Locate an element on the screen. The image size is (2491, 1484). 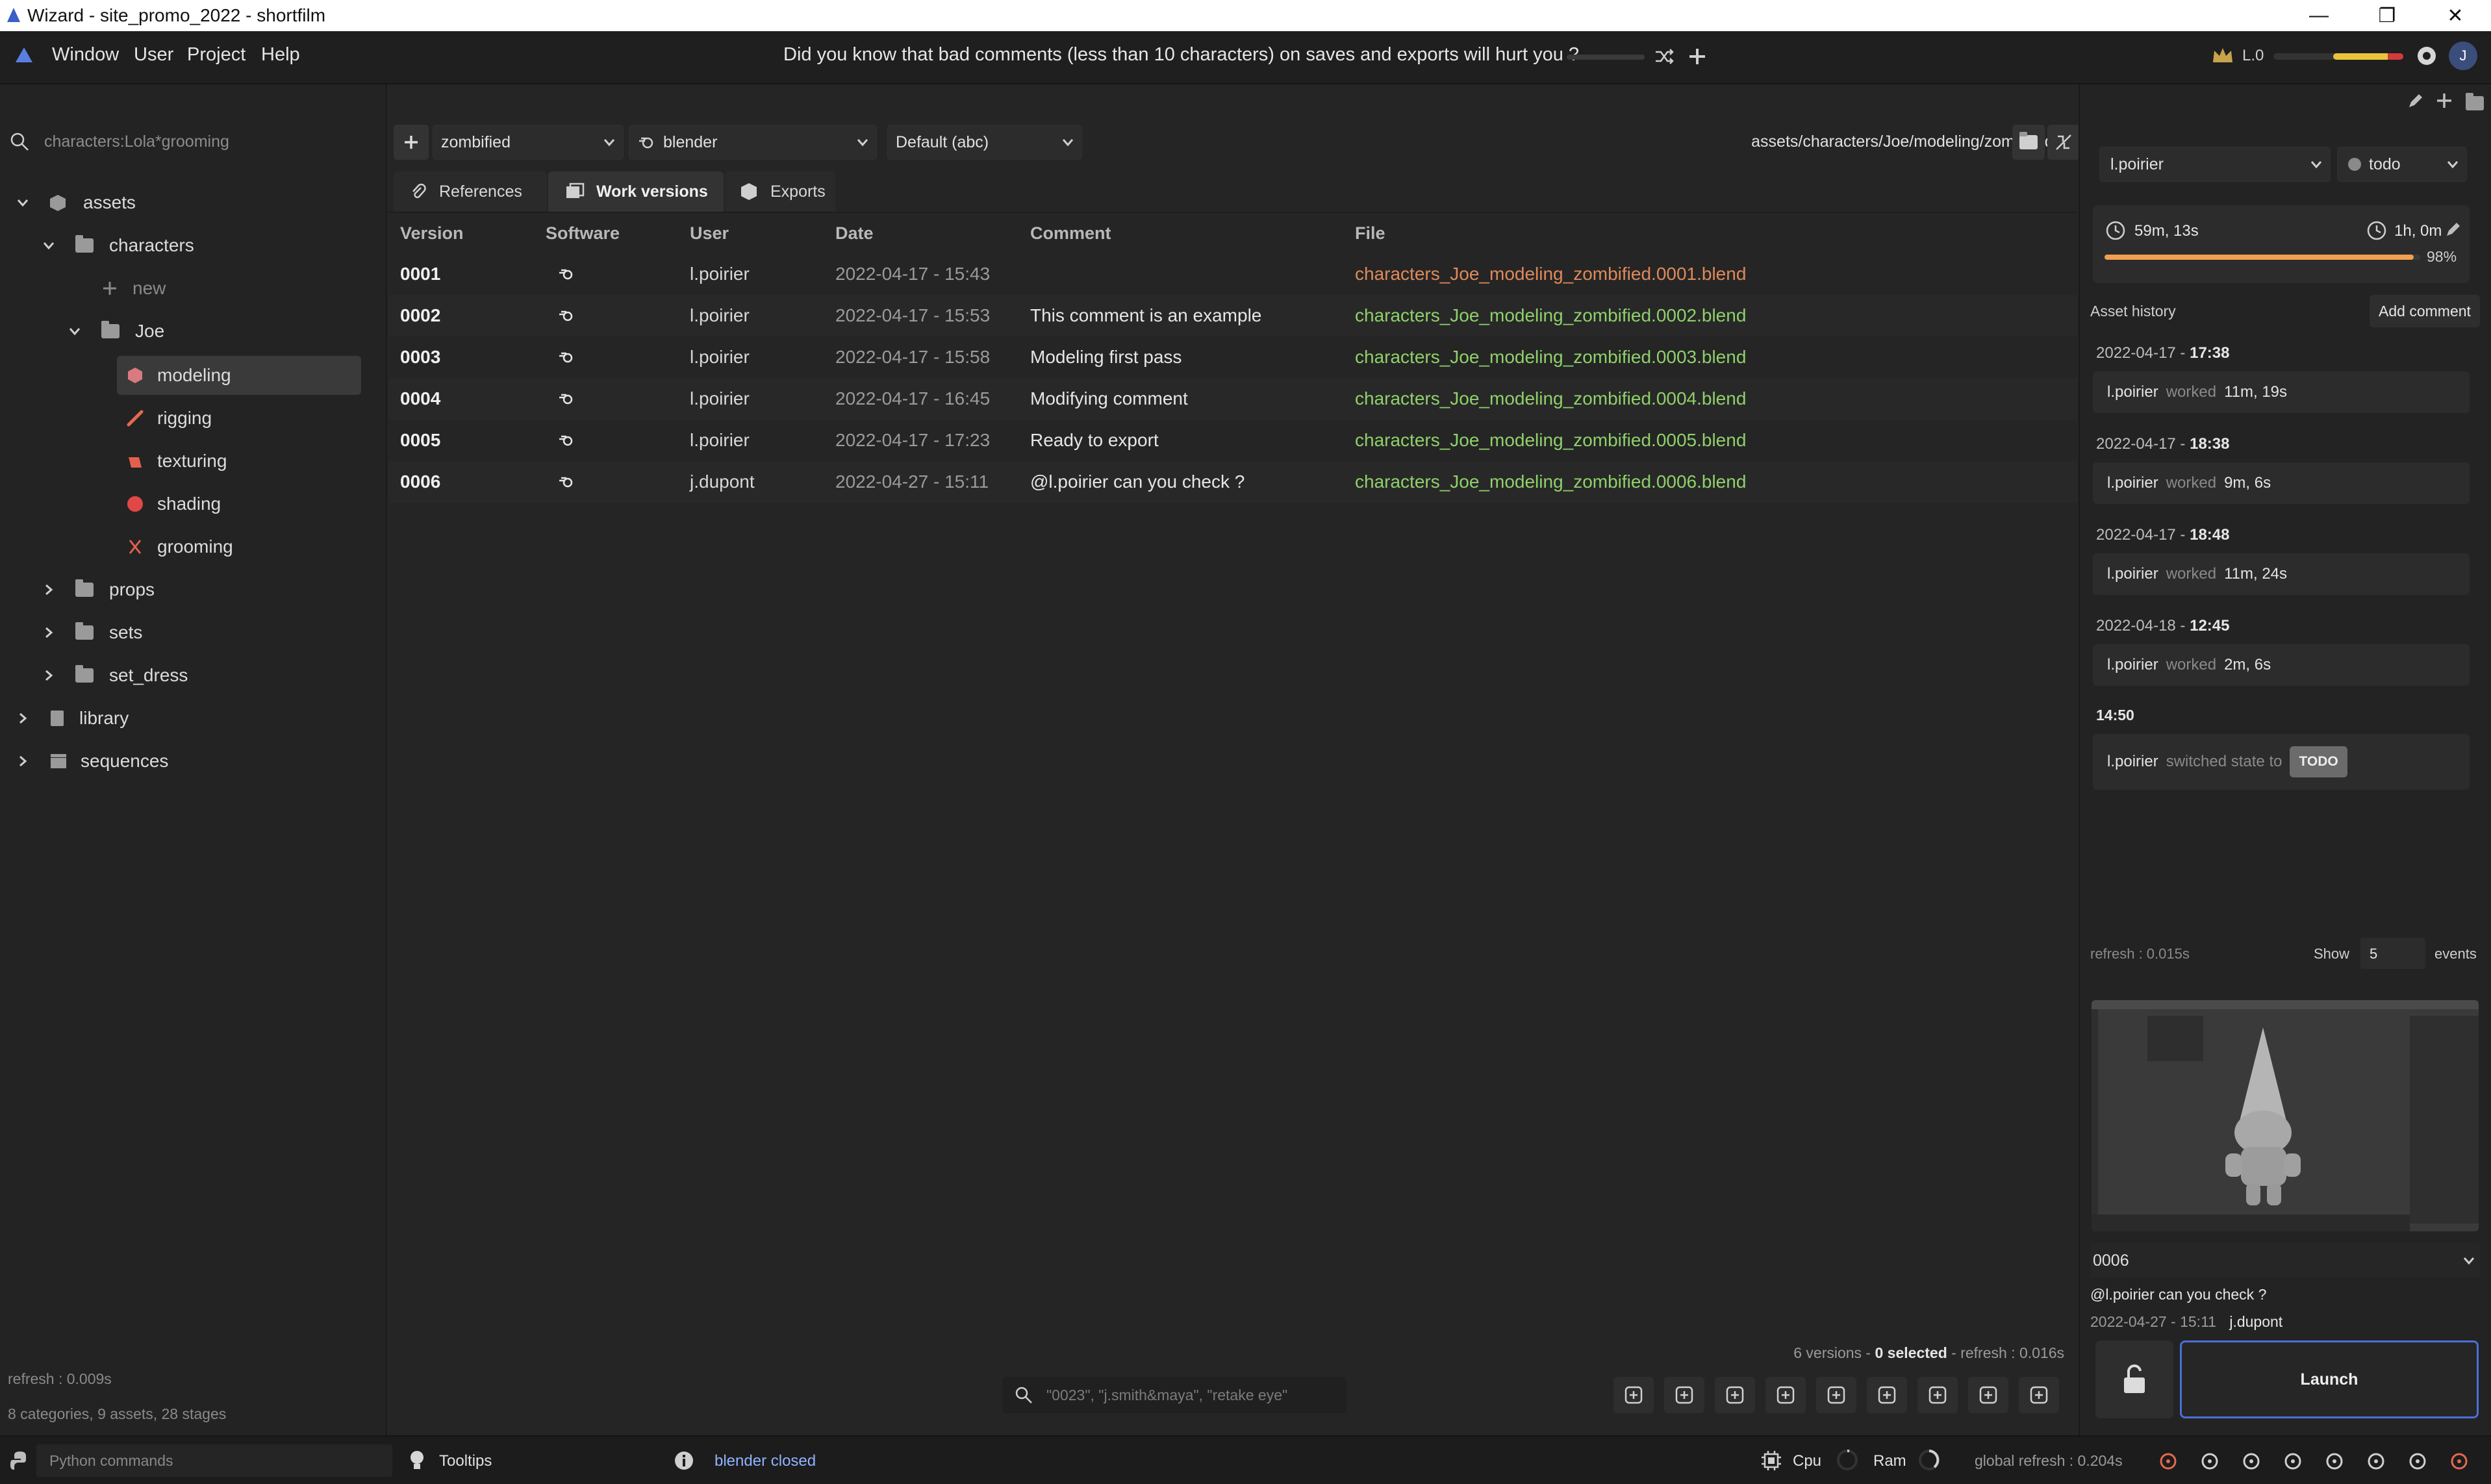
software-cell is located at coordinates (566, 440).